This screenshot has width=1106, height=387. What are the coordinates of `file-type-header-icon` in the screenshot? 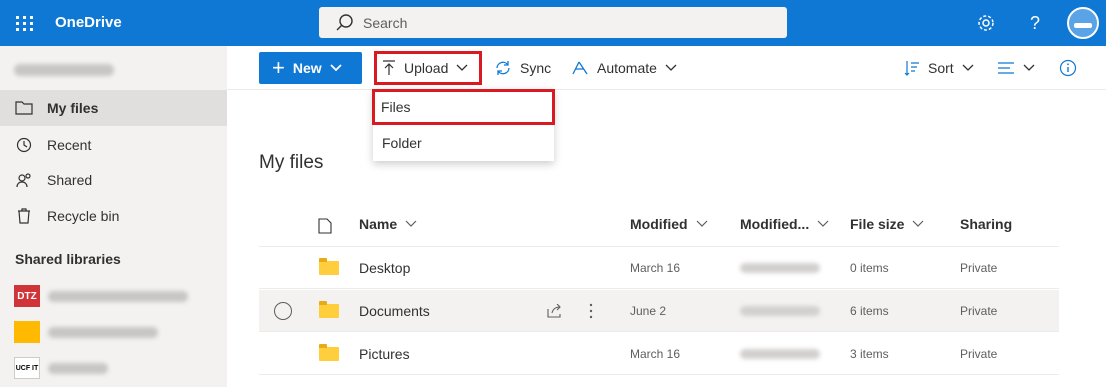 It's located at (325, 226).